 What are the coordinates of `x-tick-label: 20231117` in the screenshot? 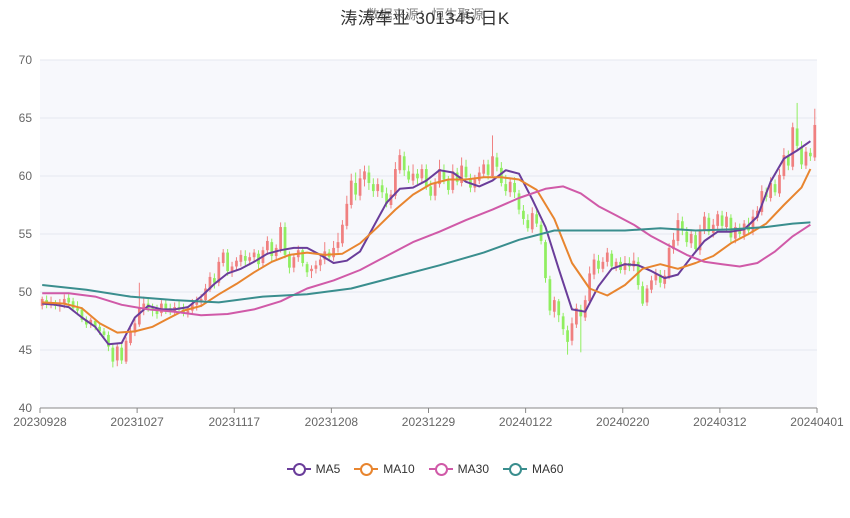 It's located at (234, 422).